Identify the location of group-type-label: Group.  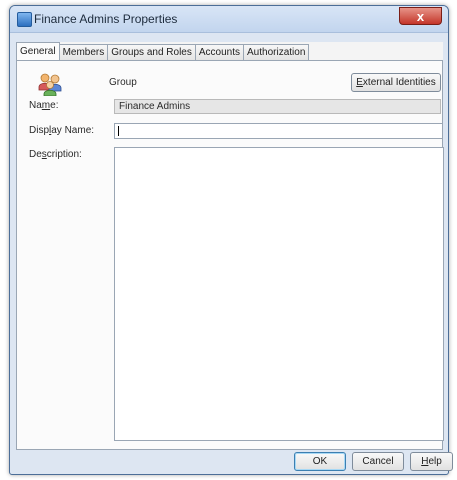
(123, 82).